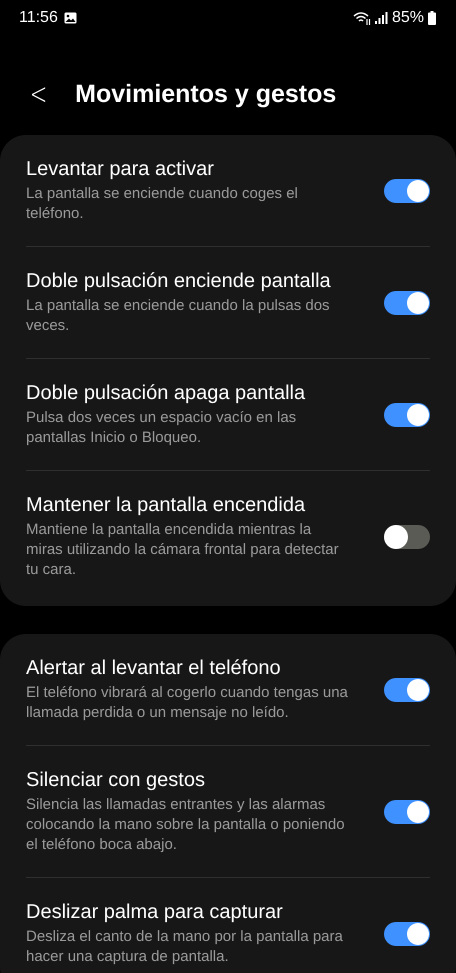 The width and height of the screenshot is (456, 973). I want to click on setting-row: Alertar al levantar el teléfono El teléfono vibrará al cogerlo cuando tengas una llamada perdida o un mensaje no leído., so click(228, 690).